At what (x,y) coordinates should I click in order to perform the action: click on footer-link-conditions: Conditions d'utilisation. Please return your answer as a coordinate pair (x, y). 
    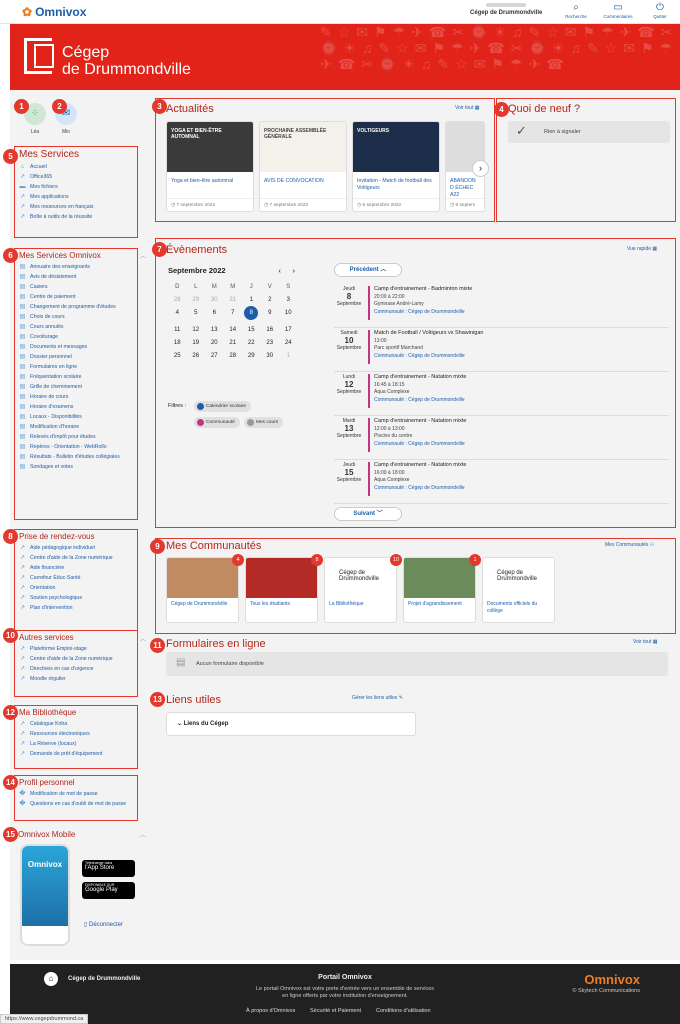
    Looking at the image, I should click on (403, 1011).